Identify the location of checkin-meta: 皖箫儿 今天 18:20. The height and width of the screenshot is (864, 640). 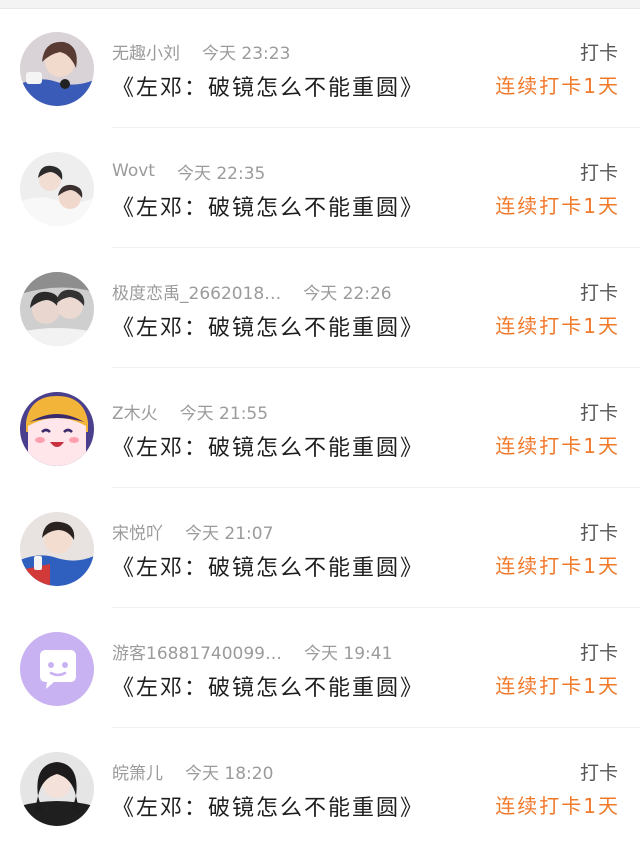
(192, 771).